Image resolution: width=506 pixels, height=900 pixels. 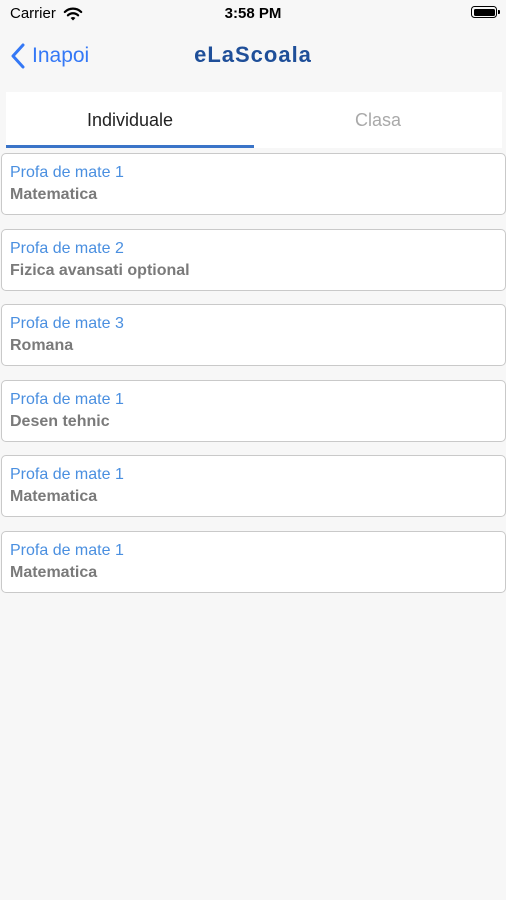 I want to click on subject-name: Fizica avansati optional, so click(x=100, y=270).